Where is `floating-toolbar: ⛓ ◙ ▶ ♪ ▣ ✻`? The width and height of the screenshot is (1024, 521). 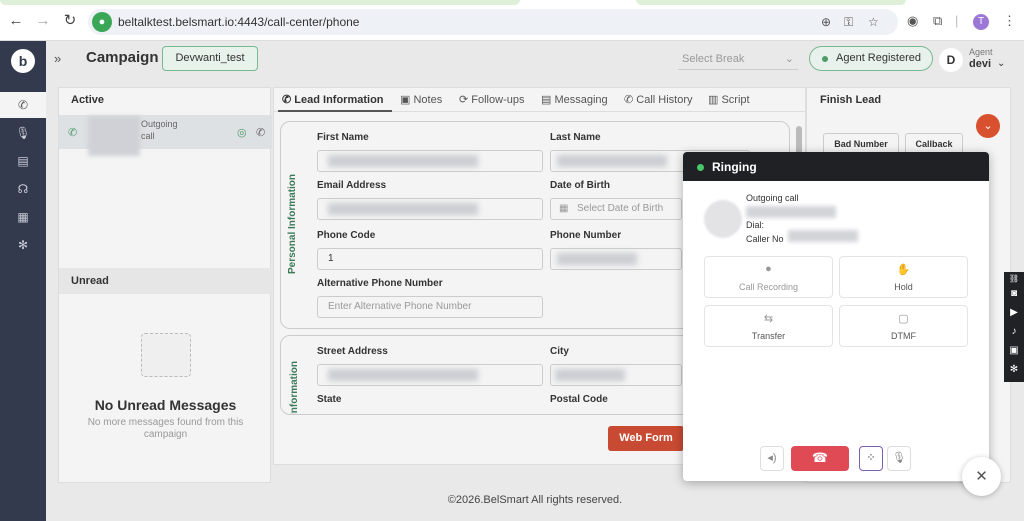 floating-toolbar: ⛓ ◙ ▶ ♪ ▣ ✻ is located at coordinates (1014, 327).